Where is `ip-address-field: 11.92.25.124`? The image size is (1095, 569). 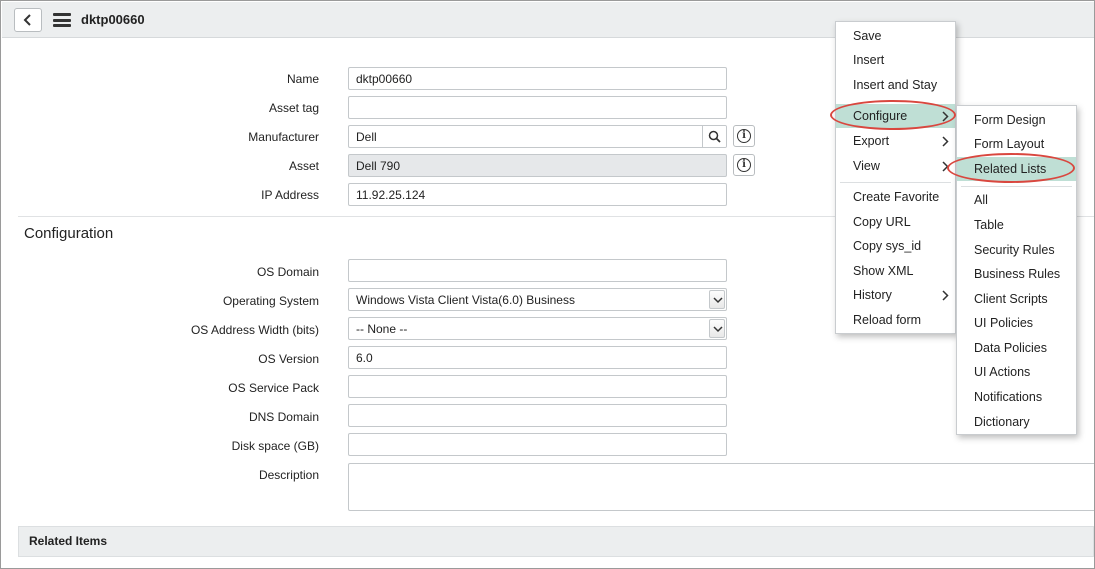
ip-address-field: 11.92.25.124 is located at coordinates (537, 194).